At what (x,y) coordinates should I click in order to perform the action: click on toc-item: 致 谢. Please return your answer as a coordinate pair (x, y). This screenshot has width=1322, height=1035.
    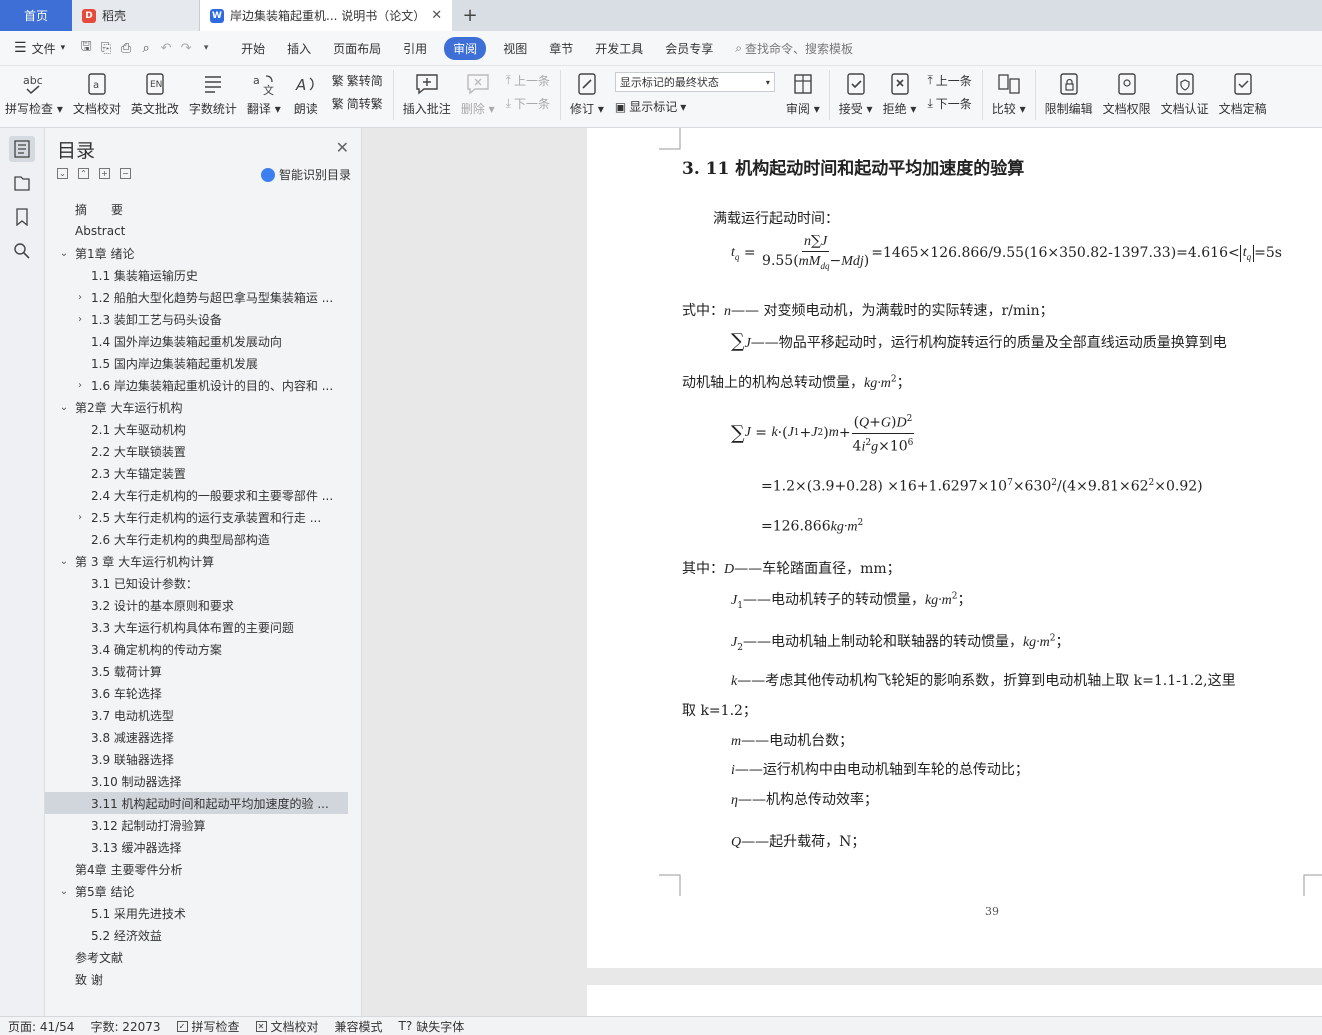
    Looking at the image, I should click on (203, 979).